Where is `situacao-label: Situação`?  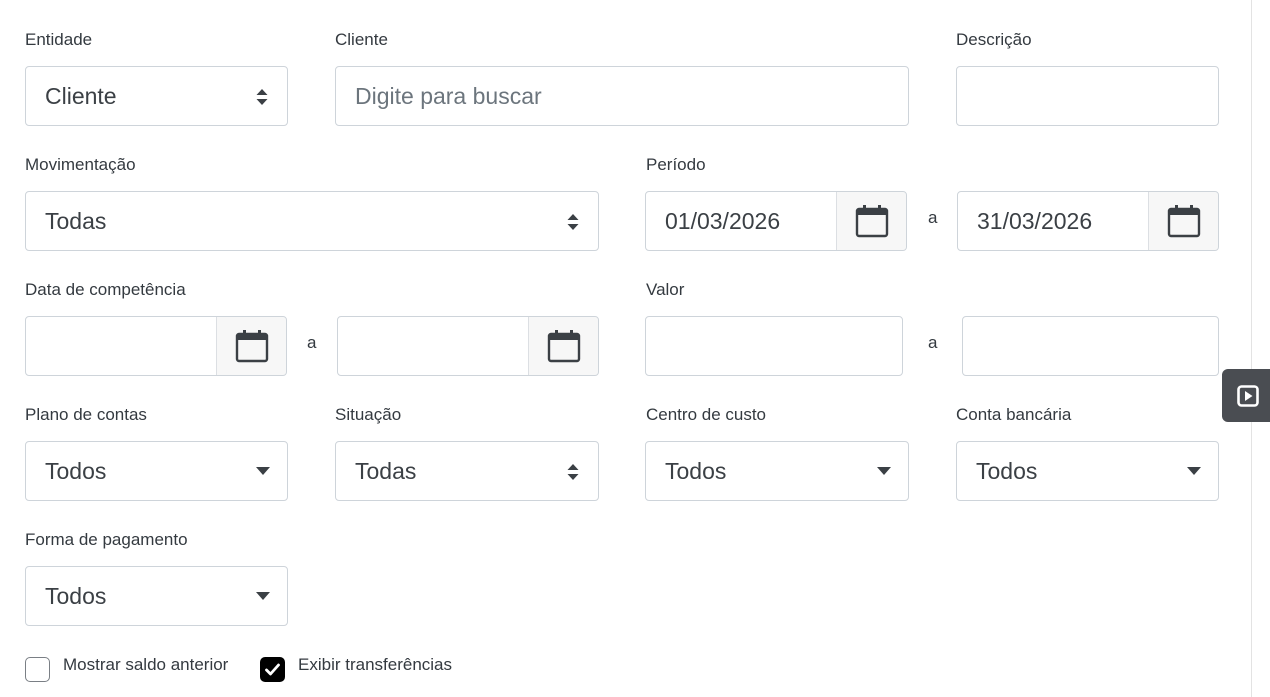
situacao-label: Situação is located at coordinates (368, 414).